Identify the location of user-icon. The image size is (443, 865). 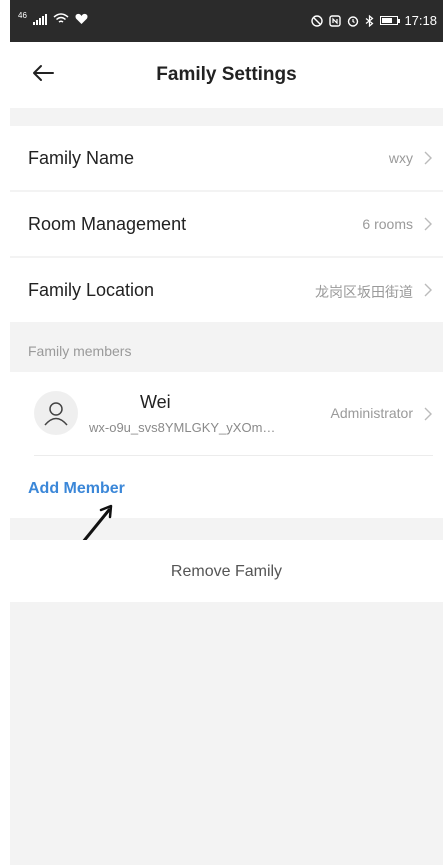
(56, 414).